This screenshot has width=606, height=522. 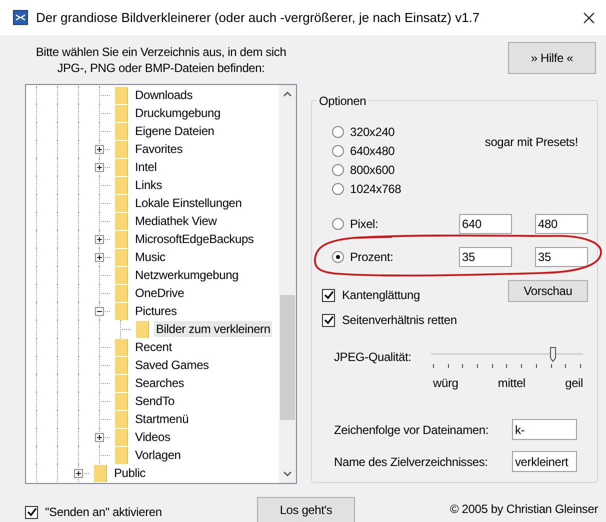 What do you see at coordinates (213, 329) in the screenshot?
I see `tree-item: Bilder zum verkleinern` at bounding box center [213, 329].